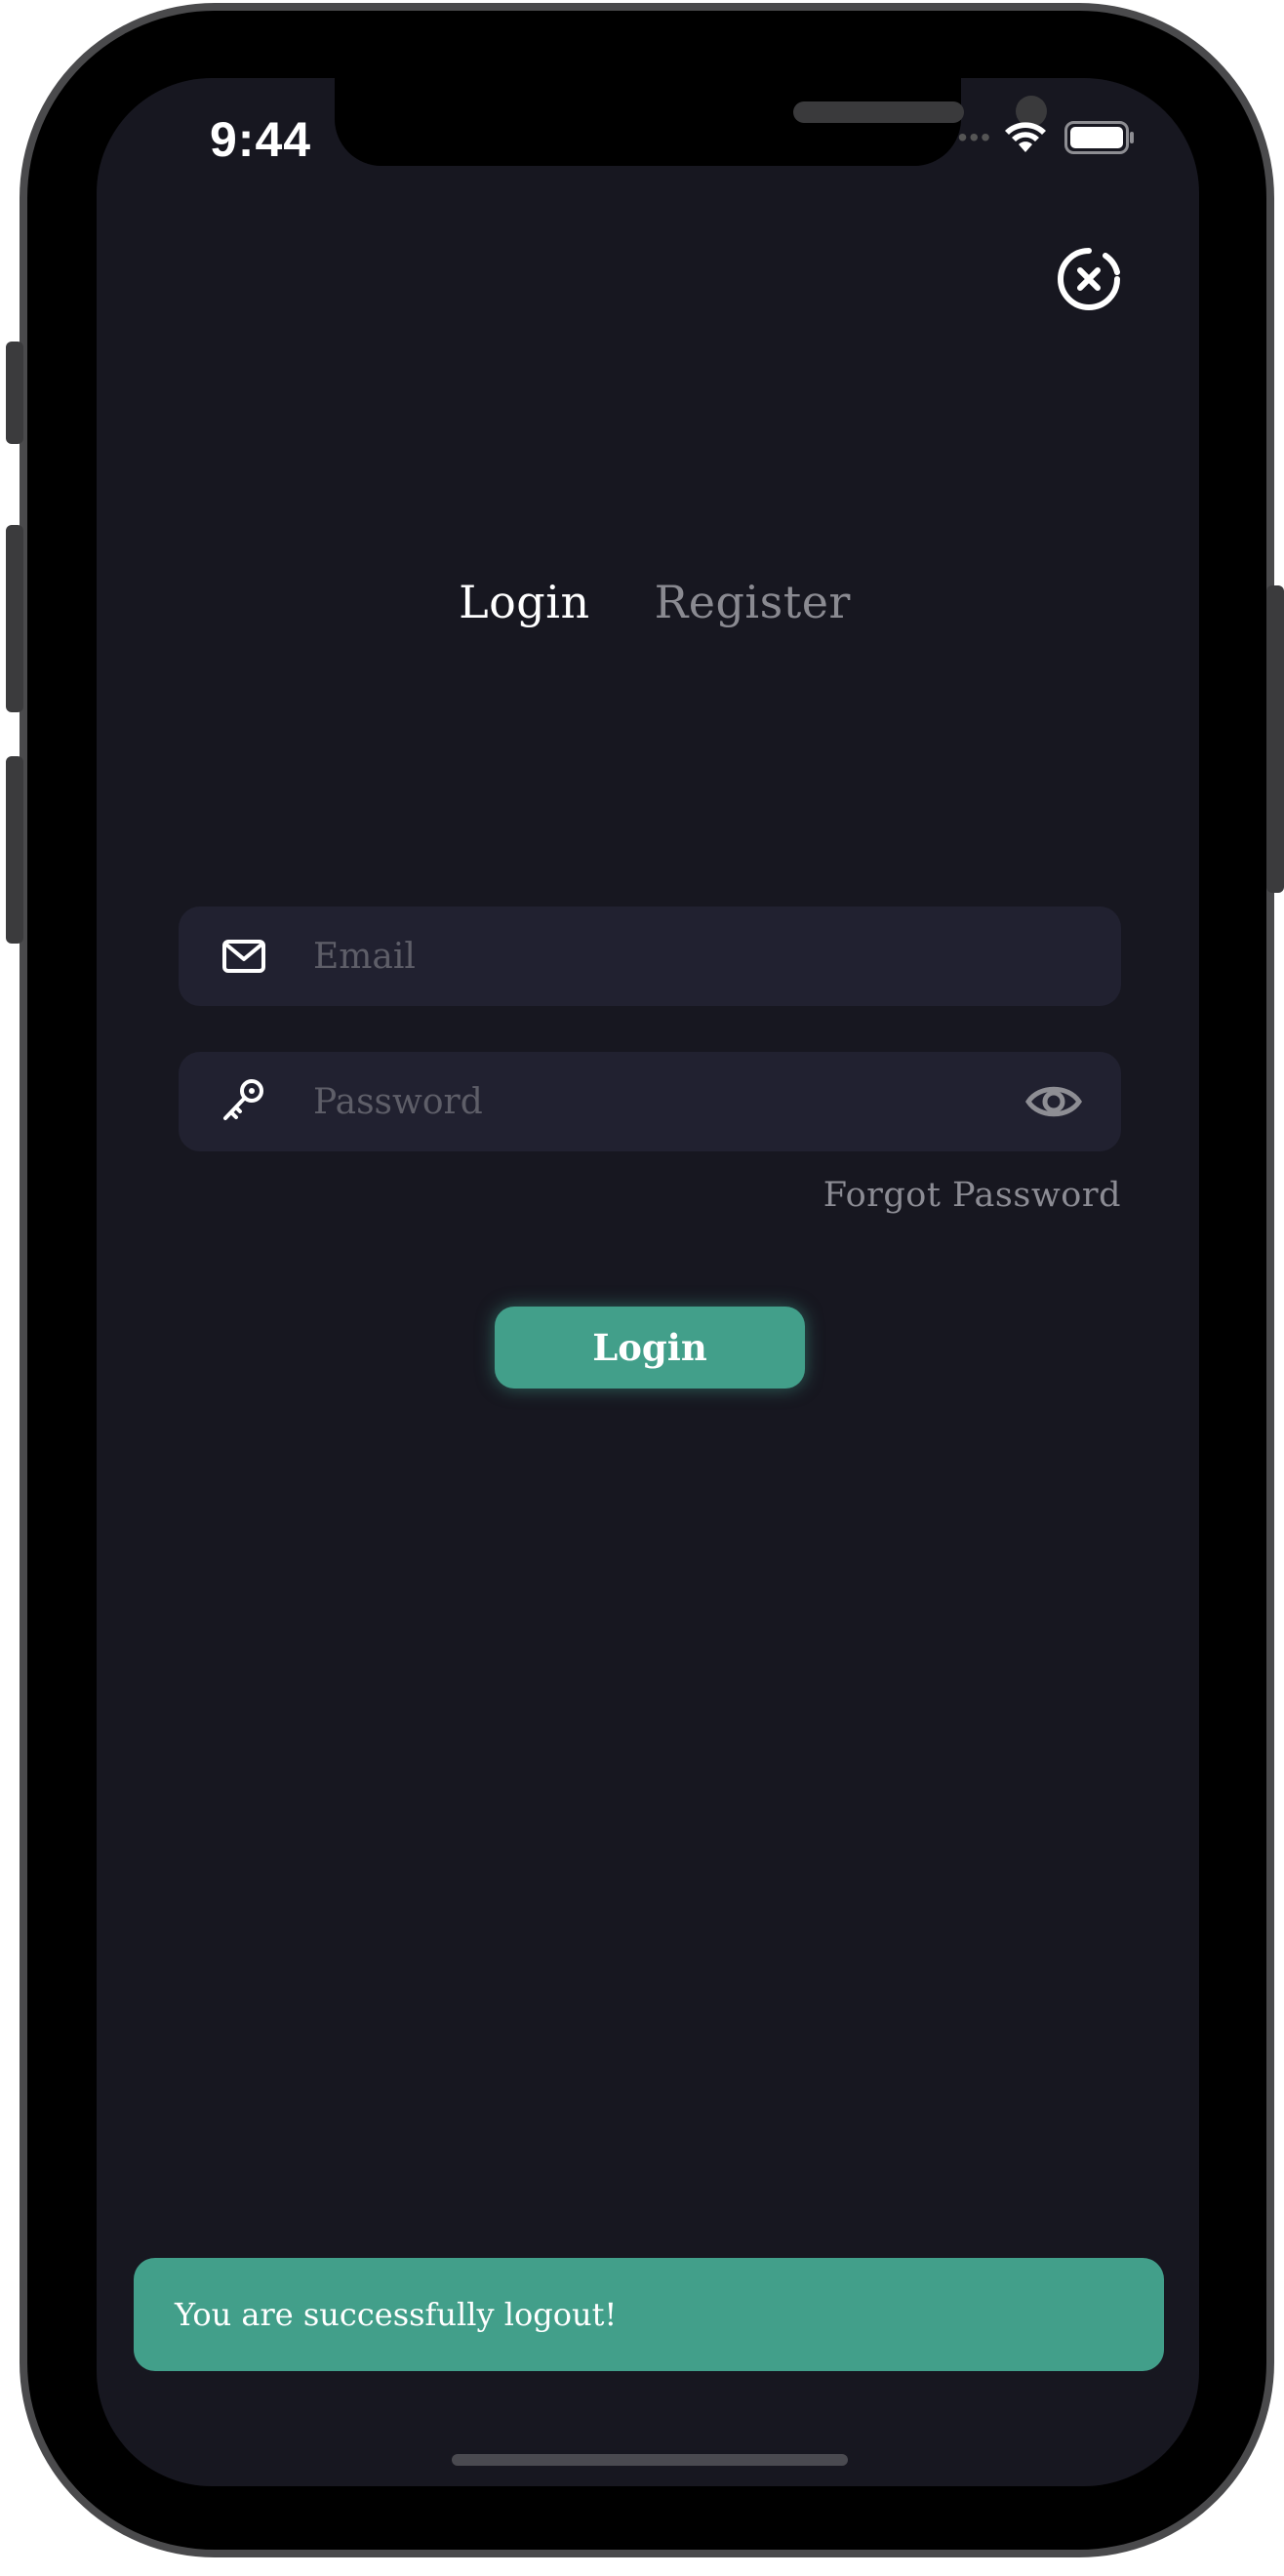  What do you see at coordinates (648, 602) in the screenshot?
I see `auth-tabs: Login Register` at bounding box center [648, 602].